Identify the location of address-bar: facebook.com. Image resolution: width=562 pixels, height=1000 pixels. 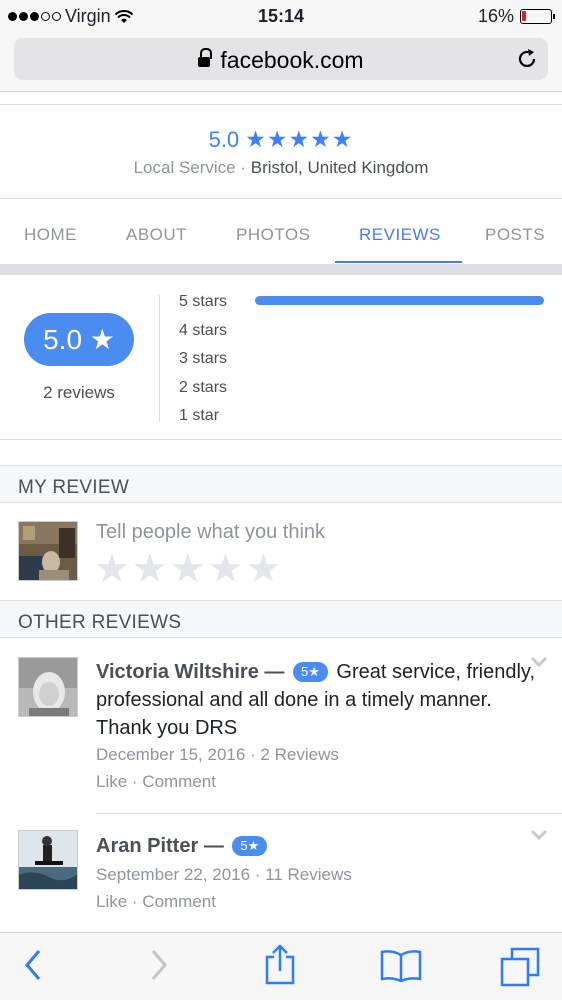
(281, 59).